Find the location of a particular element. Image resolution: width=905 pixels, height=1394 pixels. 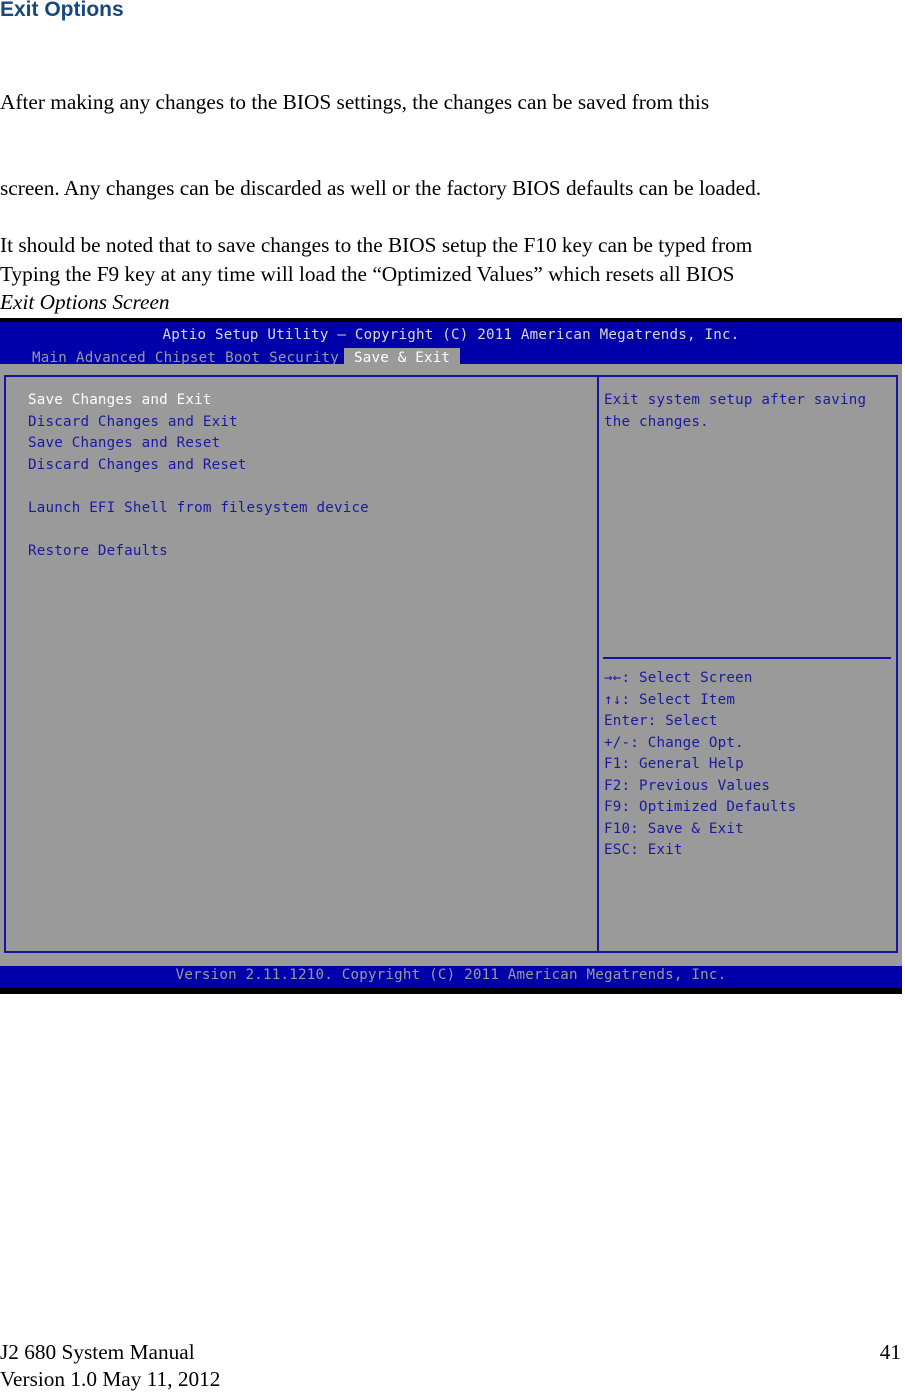

manual-version: Version 1.0 May 11, 2012 is located at coordinates (110, 1379).